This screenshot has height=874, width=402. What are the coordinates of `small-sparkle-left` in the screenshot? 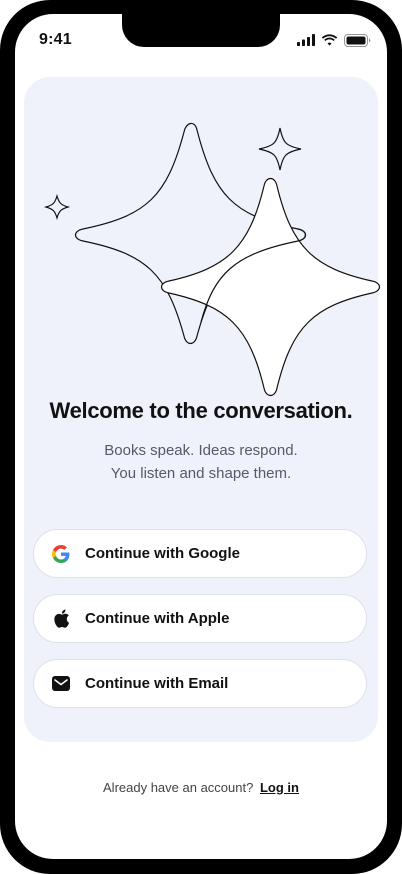 It's located at (57, 207).